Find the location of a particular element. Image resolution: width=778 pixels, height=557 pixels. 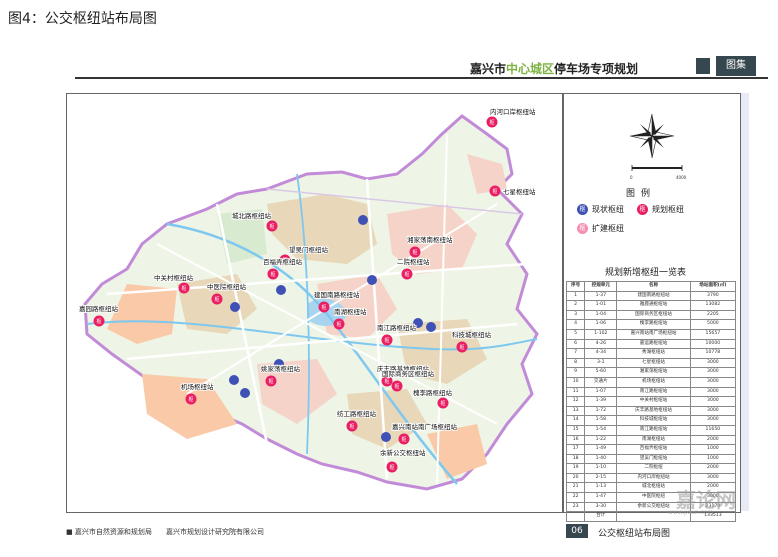

legend-item-planned: 枢 规划枢纽 is located at coordinates (660, 209).